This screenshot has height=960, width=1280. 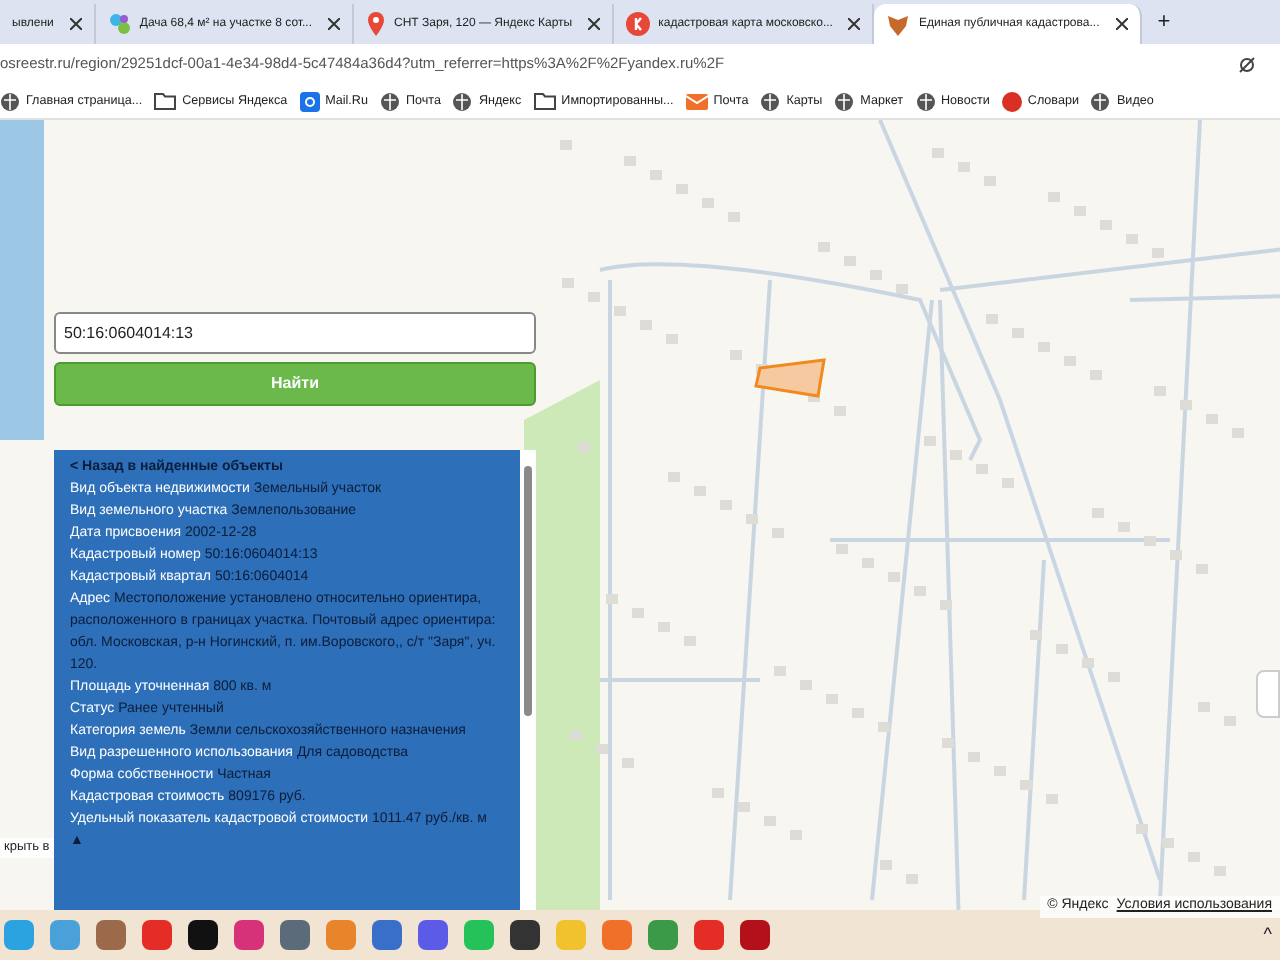 I want to click on envelope-icon, so click(x=696, y=101).